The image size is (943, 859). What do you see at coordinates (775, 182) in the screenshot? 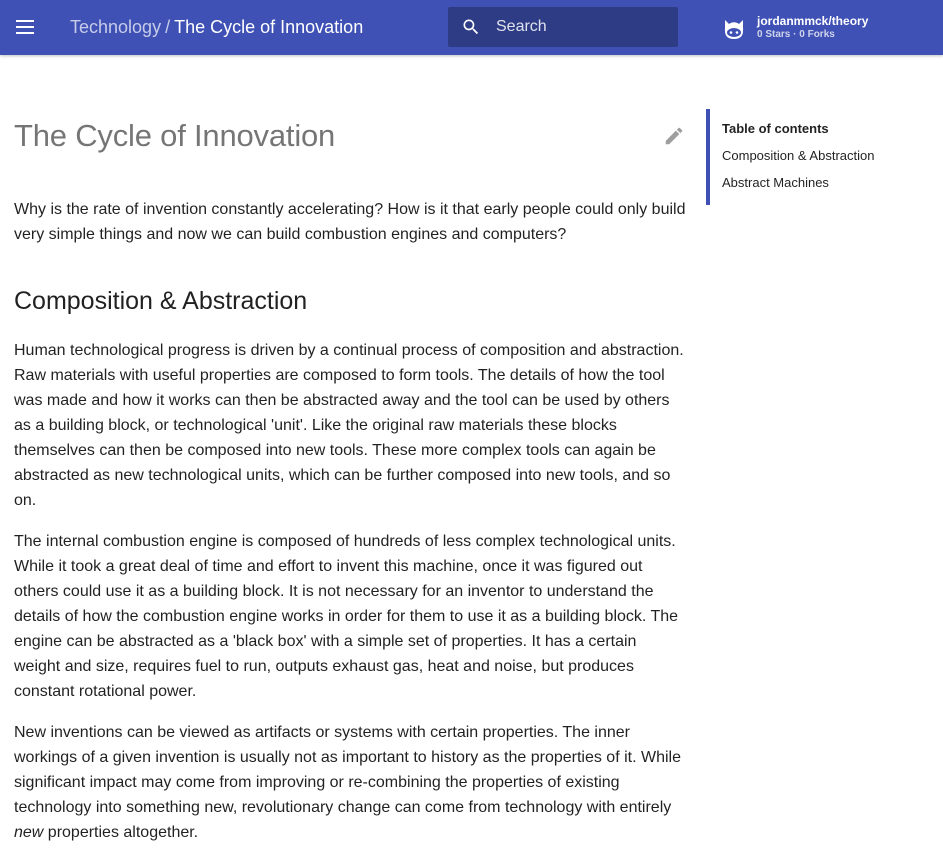
I see `toc-item-abstract-machines: Abstract Machines` at bounding box center [775, 182].